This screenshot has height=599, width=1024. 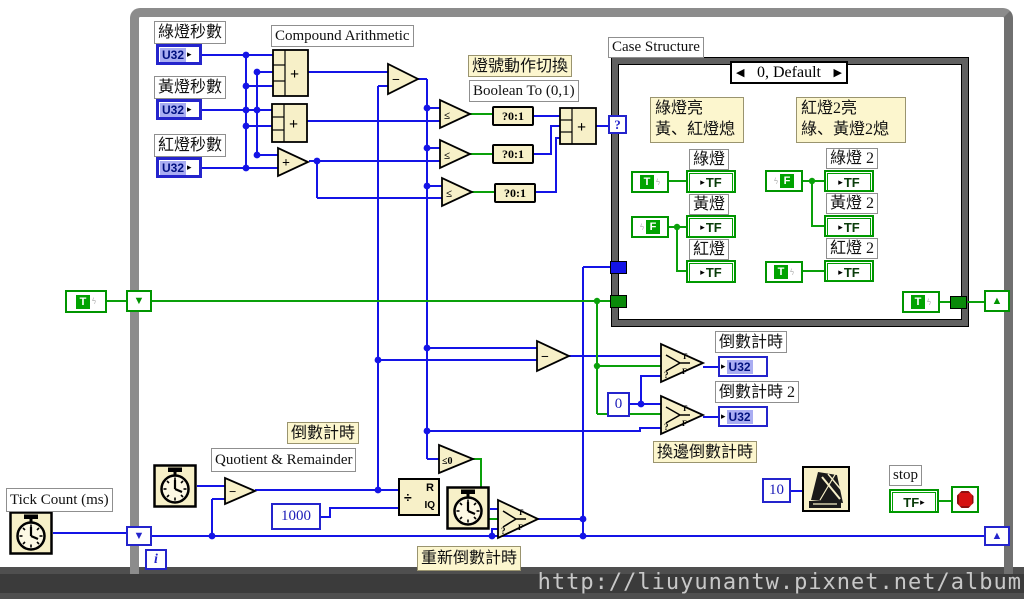 I want to click on shift-register-blue-left: ▼, so click(x=139, y=536).